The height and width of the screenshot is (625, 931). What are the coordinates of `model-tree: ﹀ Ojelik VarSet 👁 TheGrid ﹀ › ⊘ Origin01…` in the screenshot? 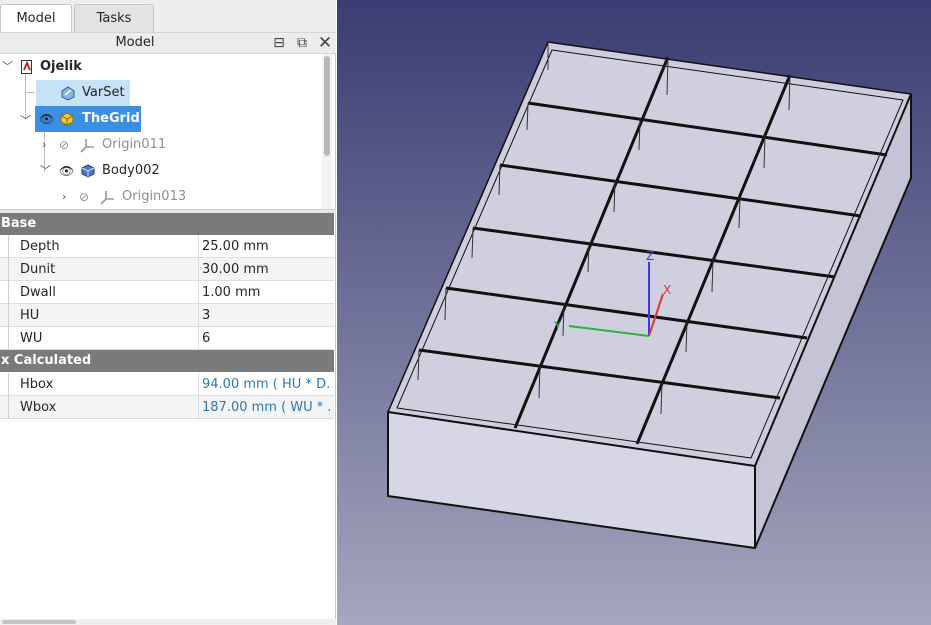 It's located at (161, 132).